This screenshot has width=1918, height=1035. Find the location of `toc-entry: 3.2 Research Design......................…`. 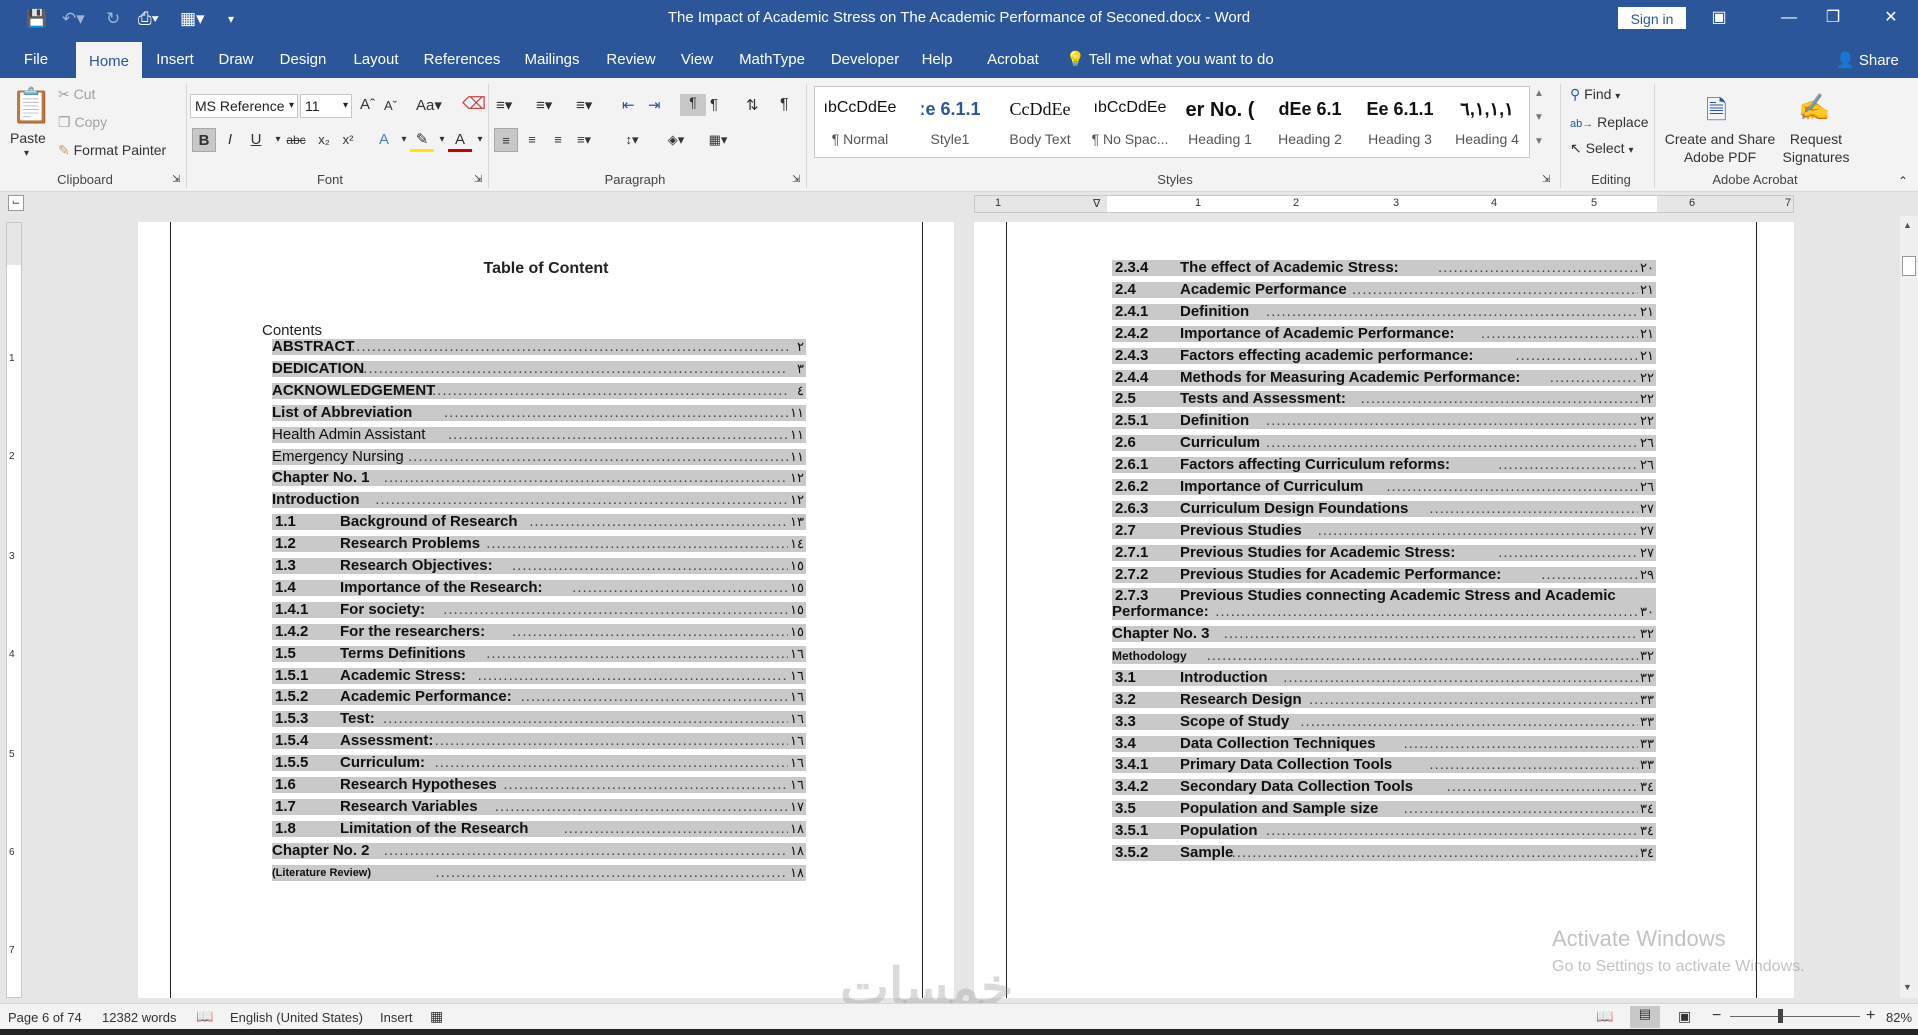

toc-entry: 3.2 Research Design......................… is located at coordinates (1384, 699).